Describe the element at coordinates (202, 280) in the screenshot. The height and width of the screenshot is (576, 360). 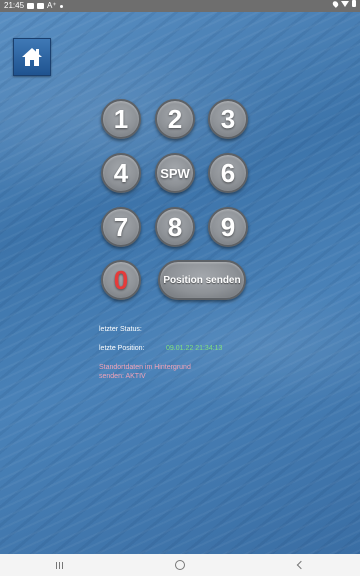
I see `send-position-button: Position senden` at that location.